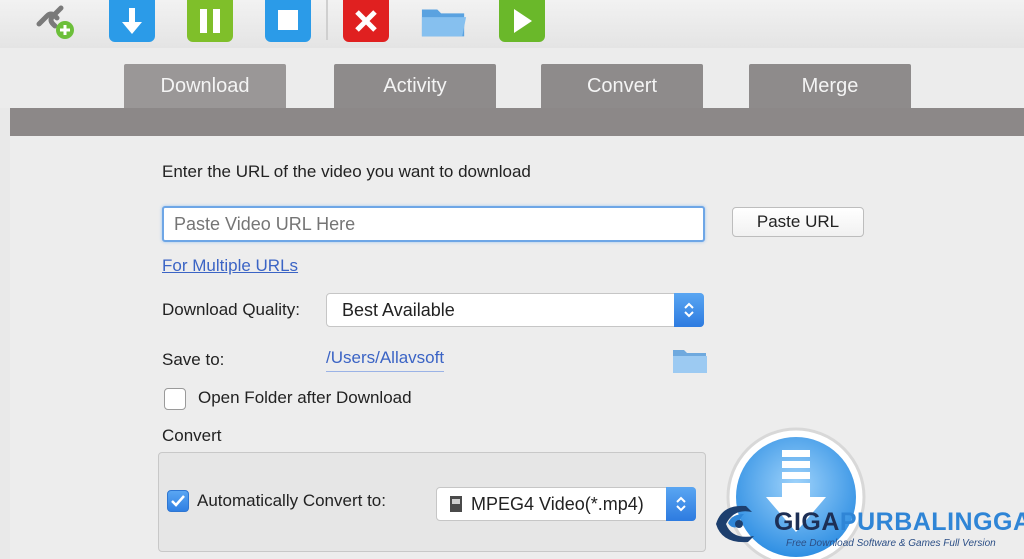 This screenshot has height=559, width=1024. Describe the element at coordinates (807, 522) in the screenshot. I see `watermark-brand-part1: GIGA` at that location.